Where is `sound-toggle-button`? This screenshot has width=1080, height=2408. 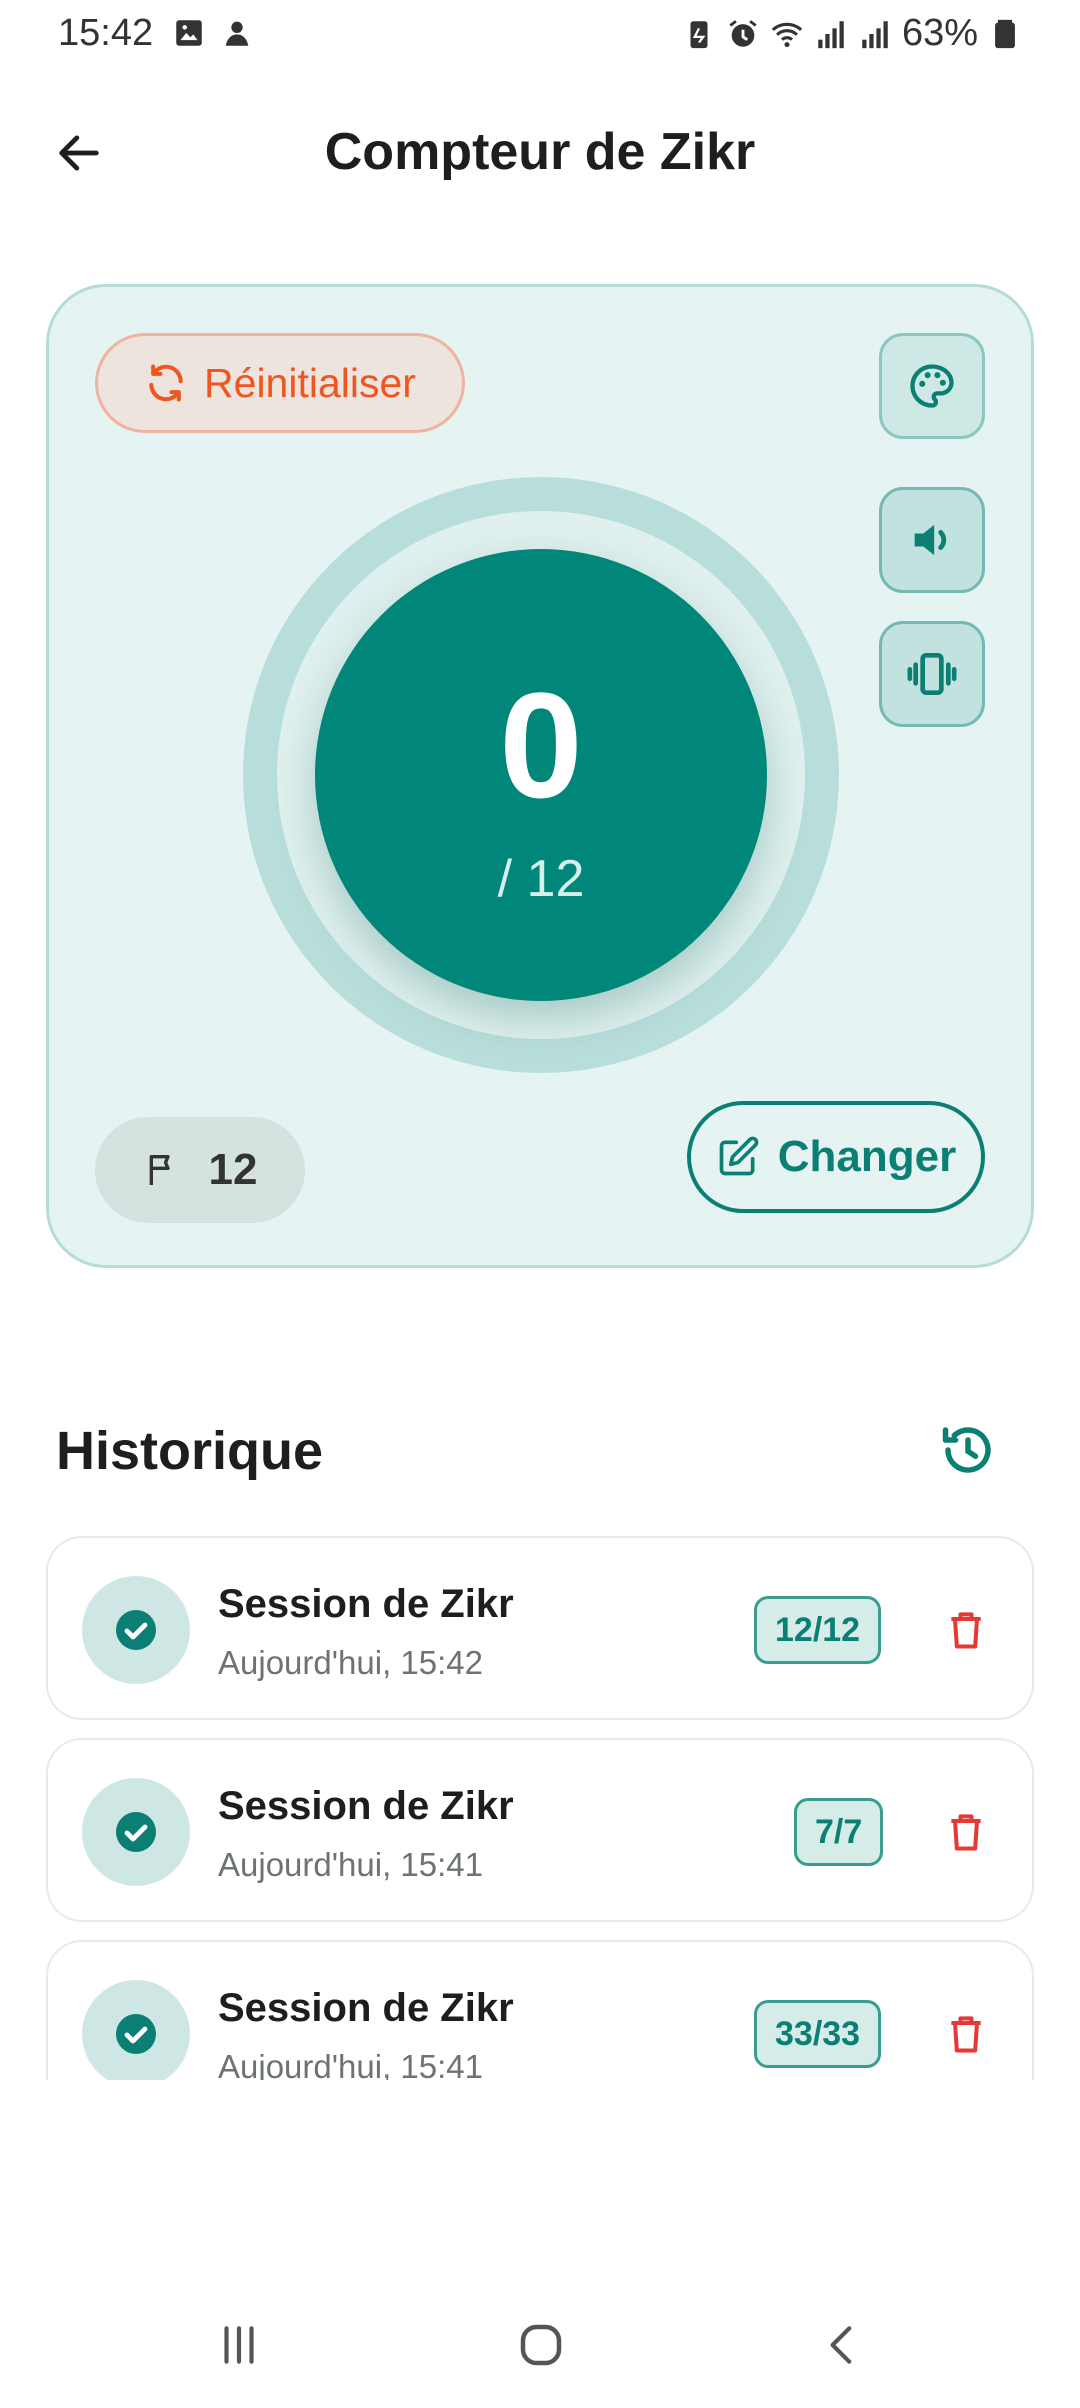 sound-toggle-button is located at coordinates (932, 540).